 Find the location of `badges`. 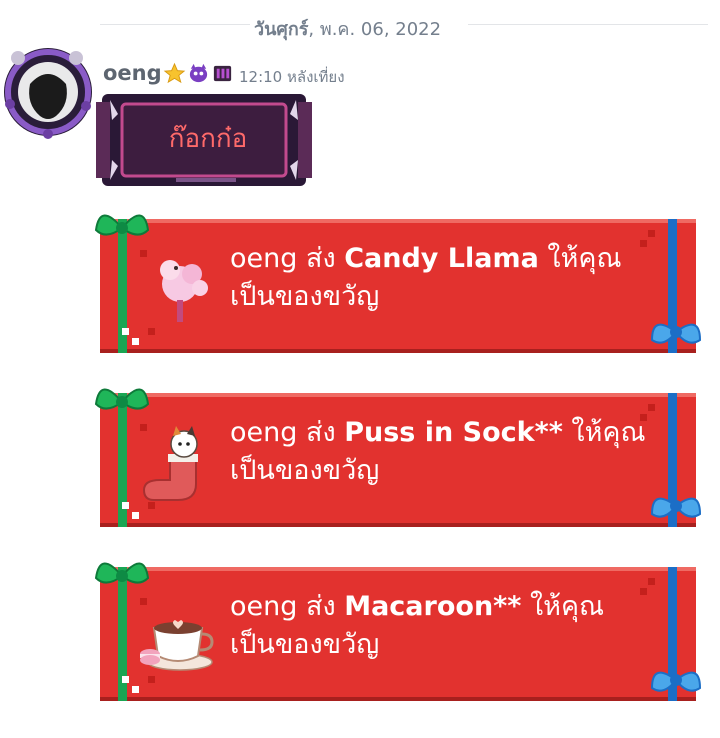

badges is located at coordinates (198, 73).